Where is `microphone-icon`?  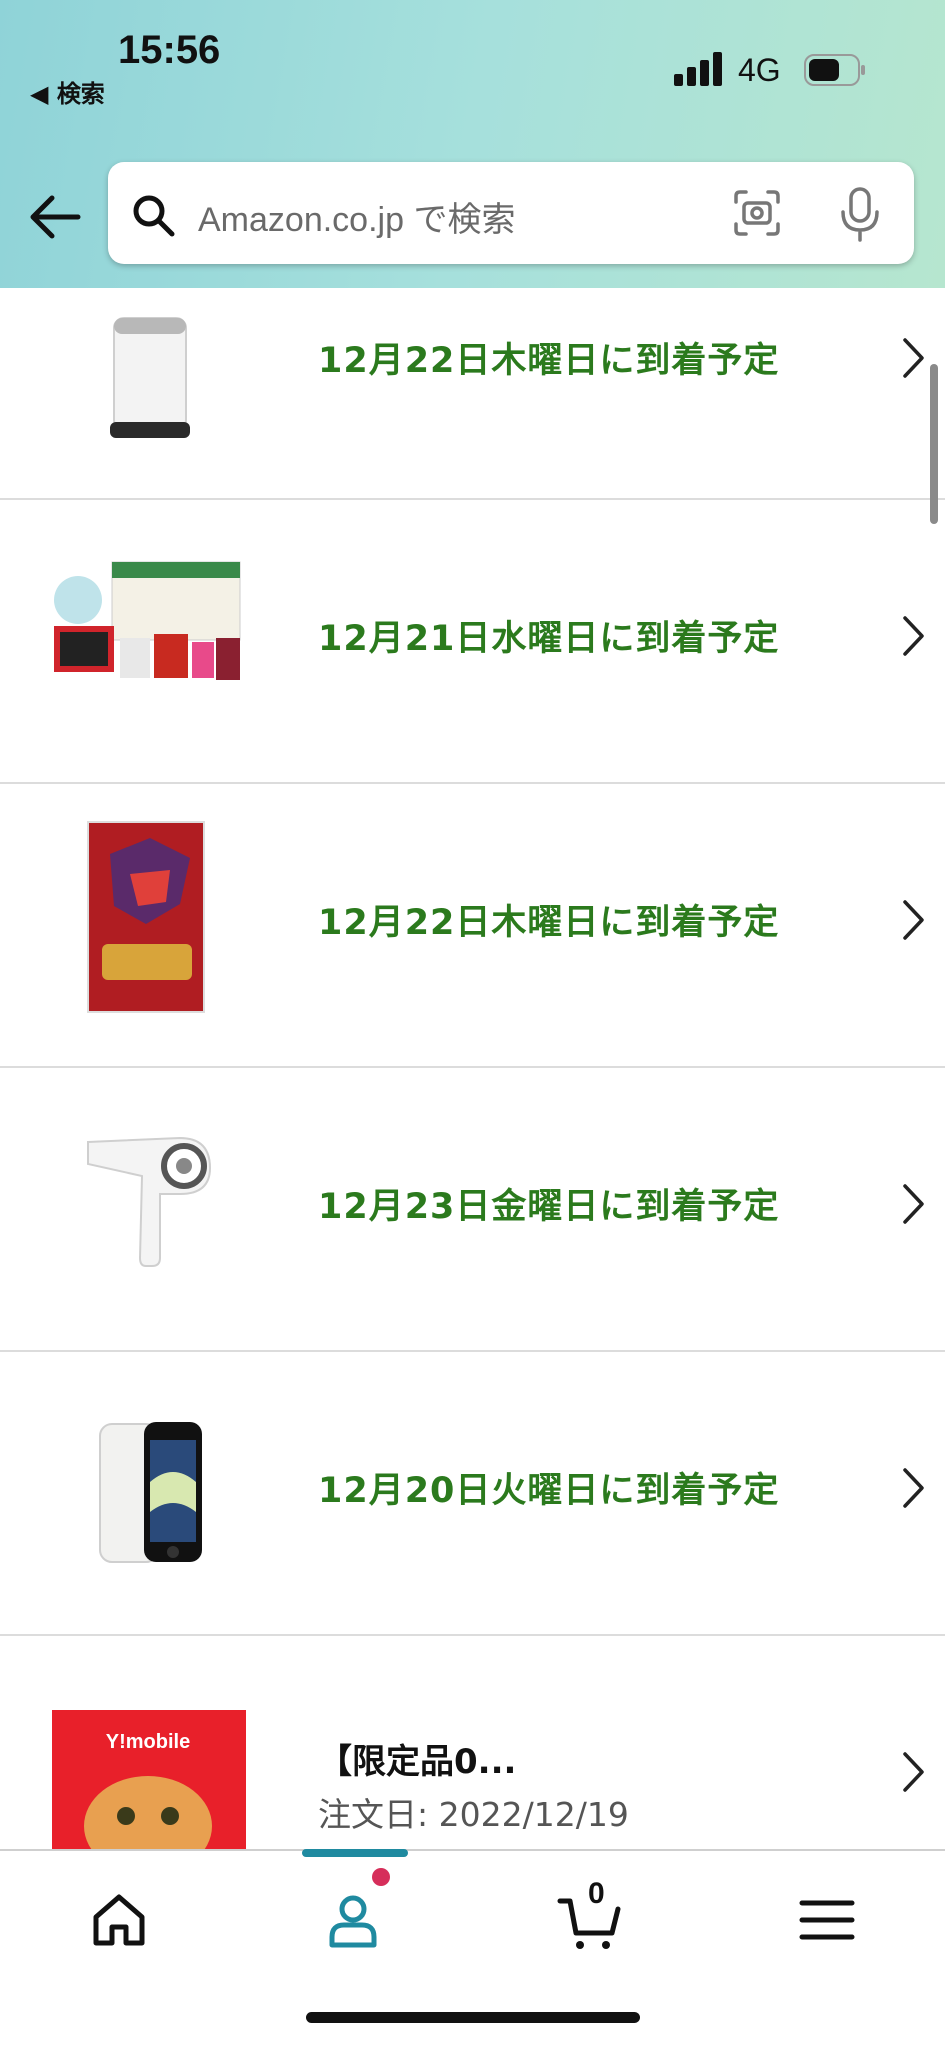
microphone-icon is located at coordinates (860, 214).